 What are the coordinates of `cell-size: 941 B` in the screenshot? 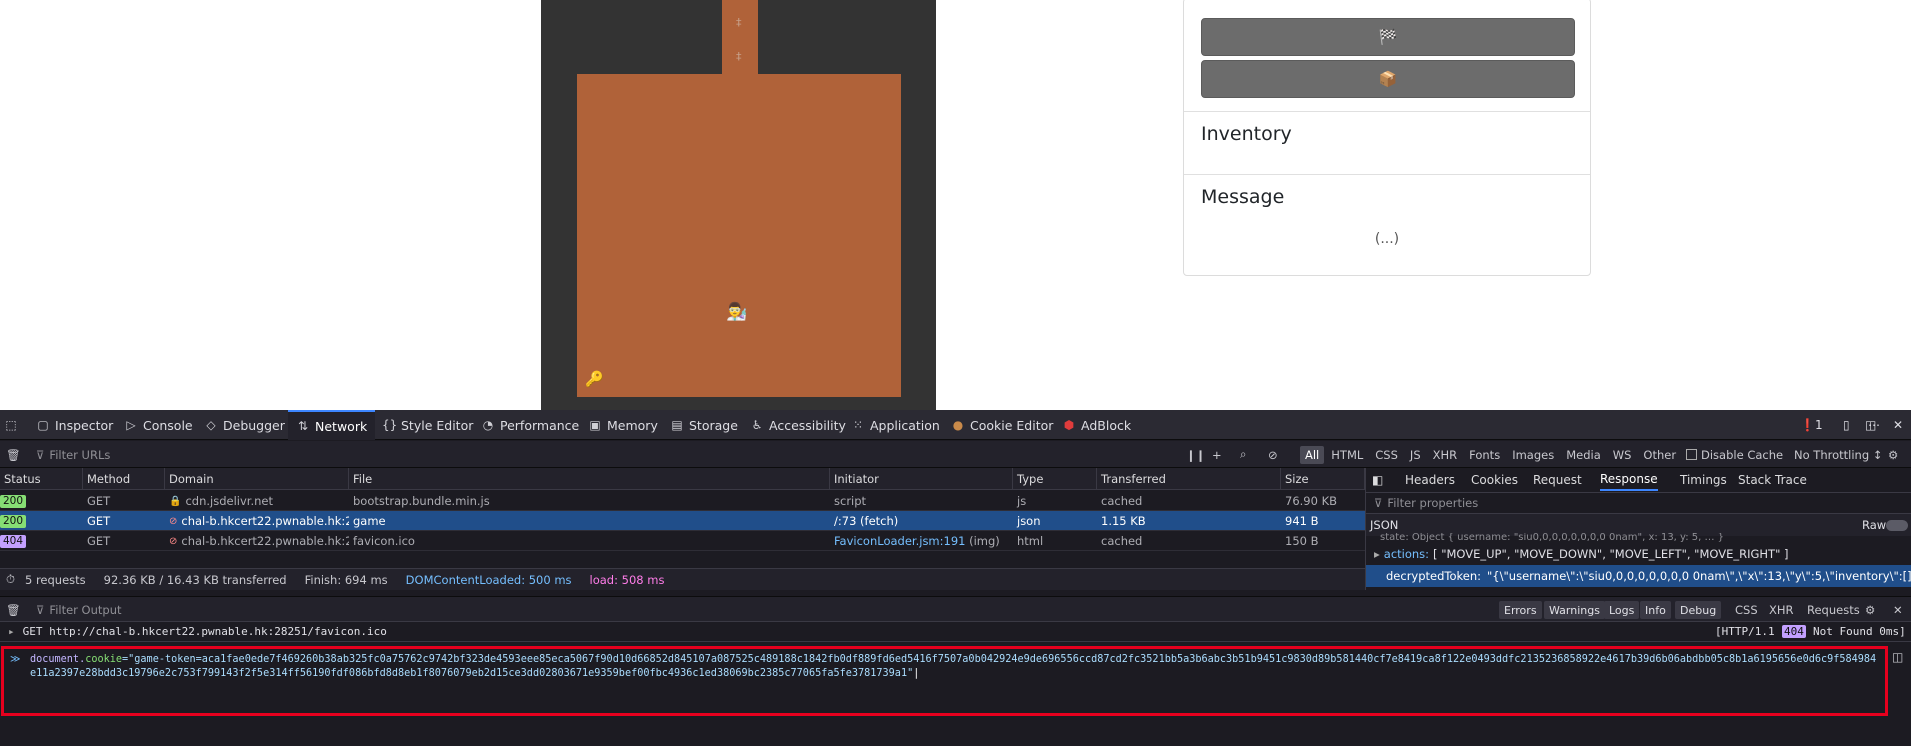 It's located at (1302, 521).